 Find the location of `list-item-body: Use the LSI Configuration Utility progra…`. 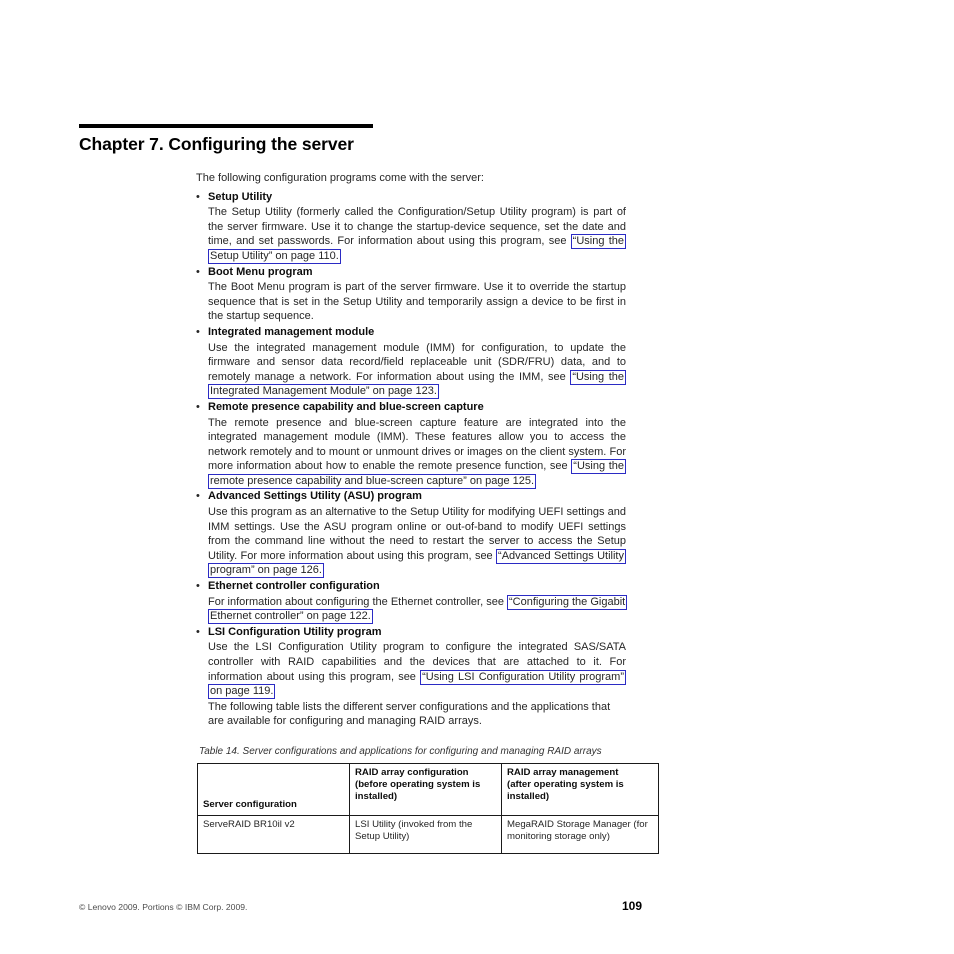

list-item-body: Use the LSI Configuration Utility progra… is located at coordinates (417, 670).